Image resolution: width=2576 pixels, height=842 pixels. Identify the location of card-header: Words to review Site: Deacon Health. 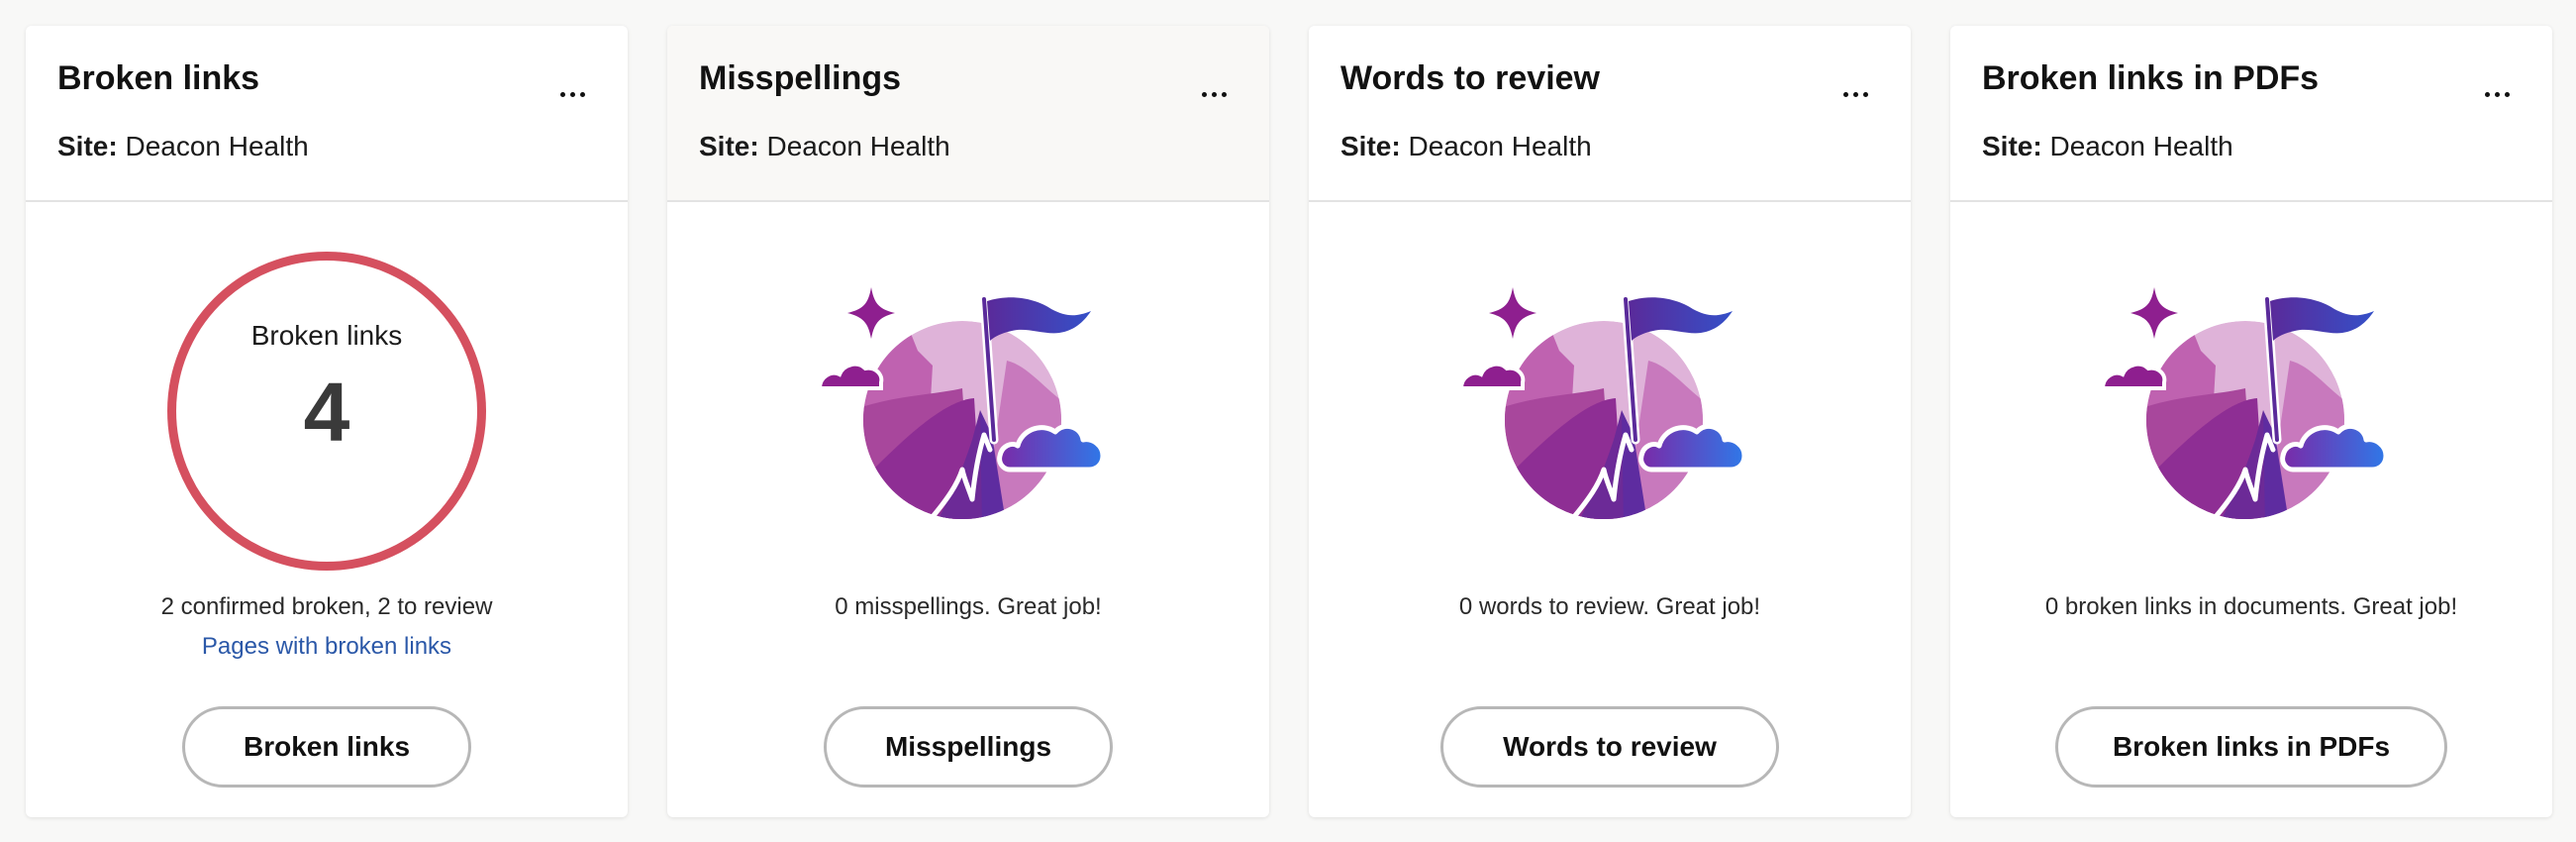
(1610, 114).